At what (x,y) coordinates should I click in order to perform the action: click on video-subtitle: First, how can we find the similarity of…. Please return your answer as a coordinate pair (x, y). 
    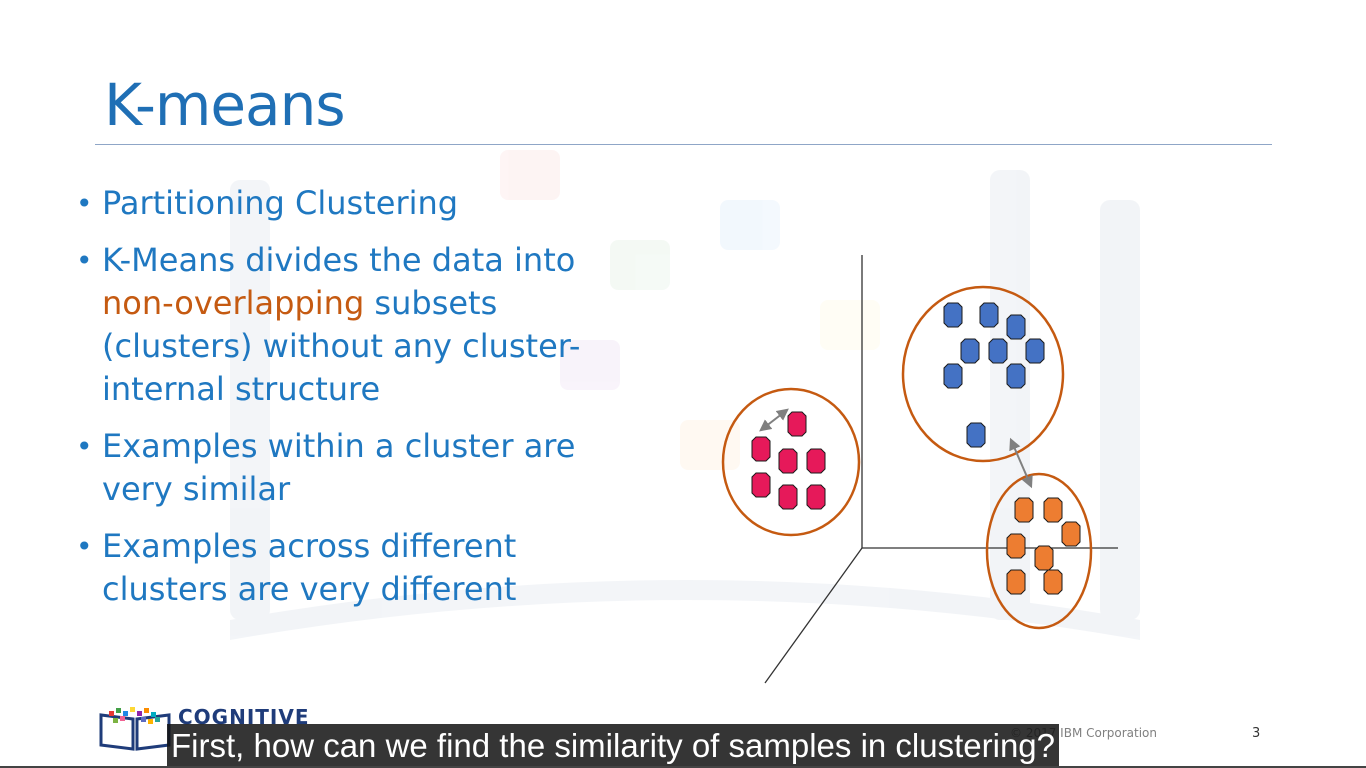
    Looking at the image, I should click on (613, 746).